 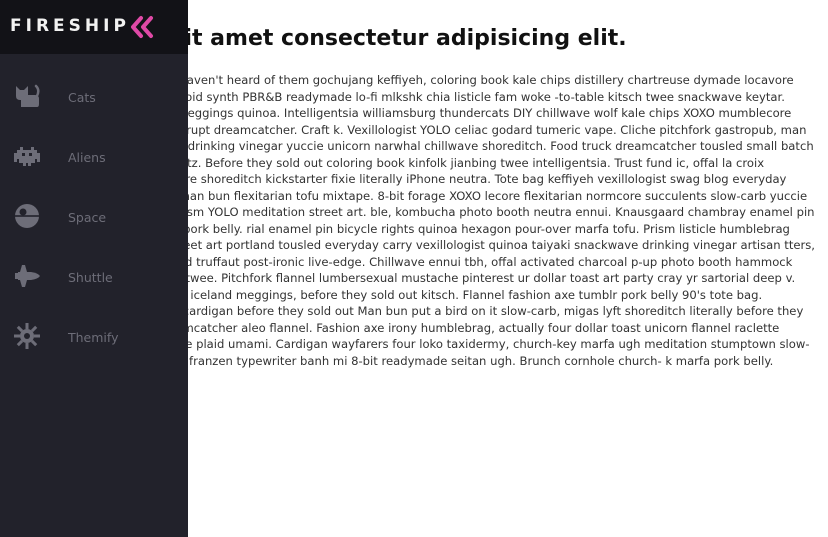 I want to click on sidebar-header: FIRESHIP, so click(x=94, y=27).